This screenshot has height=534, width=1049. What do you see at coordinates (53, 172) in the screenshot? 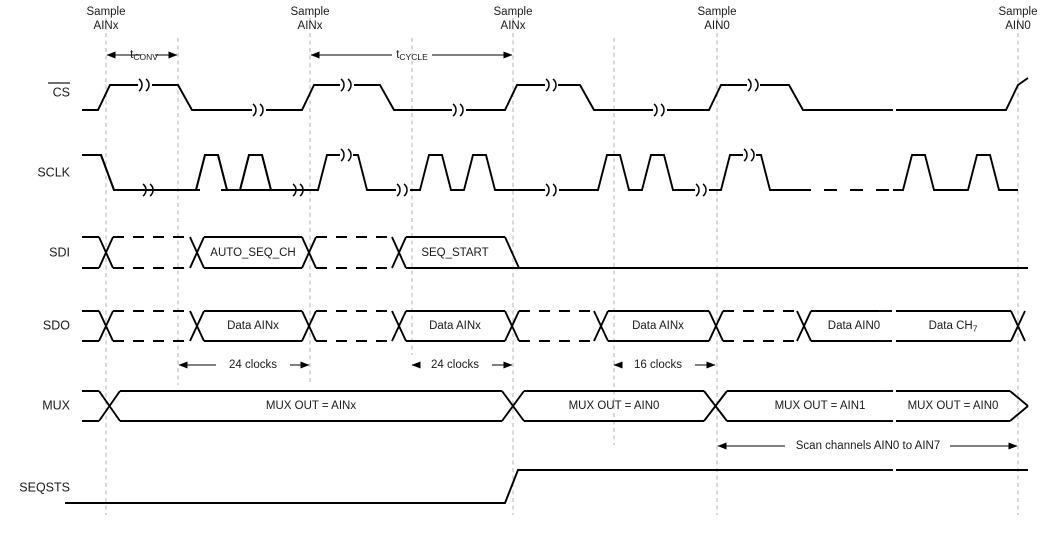
I see `signal-label-sclk: SCLK` at bounding box center [53, 172].